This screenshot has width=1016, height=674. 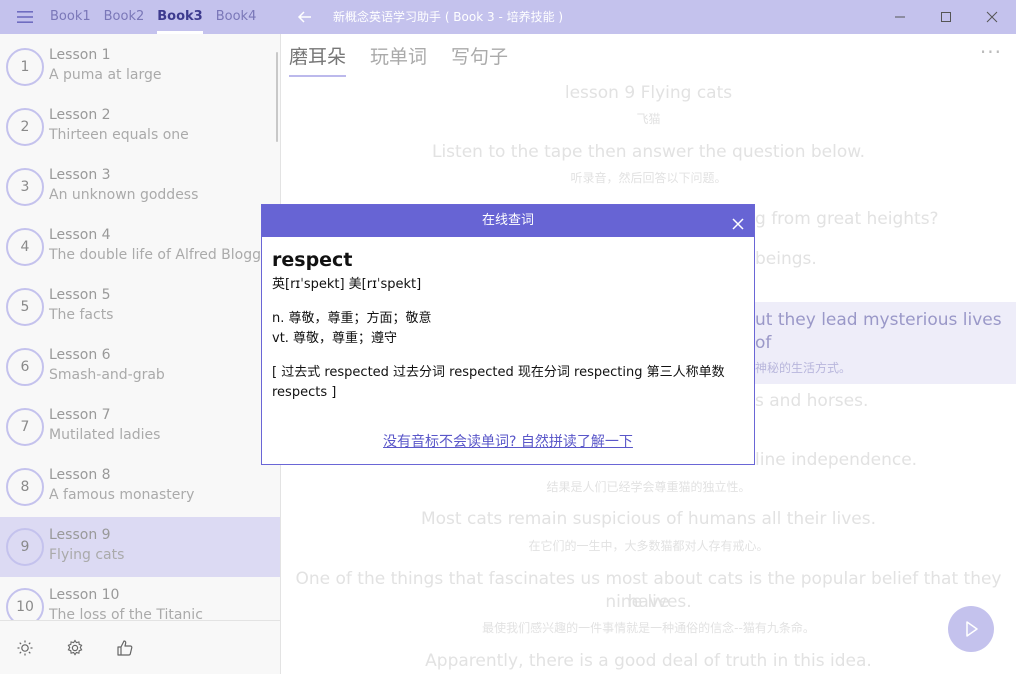 What do you see at coordinates (86, 545) in the screenshot?
I see `lesson-texts: Lesson 9 Flying cats` at bounding box center [86, 545].